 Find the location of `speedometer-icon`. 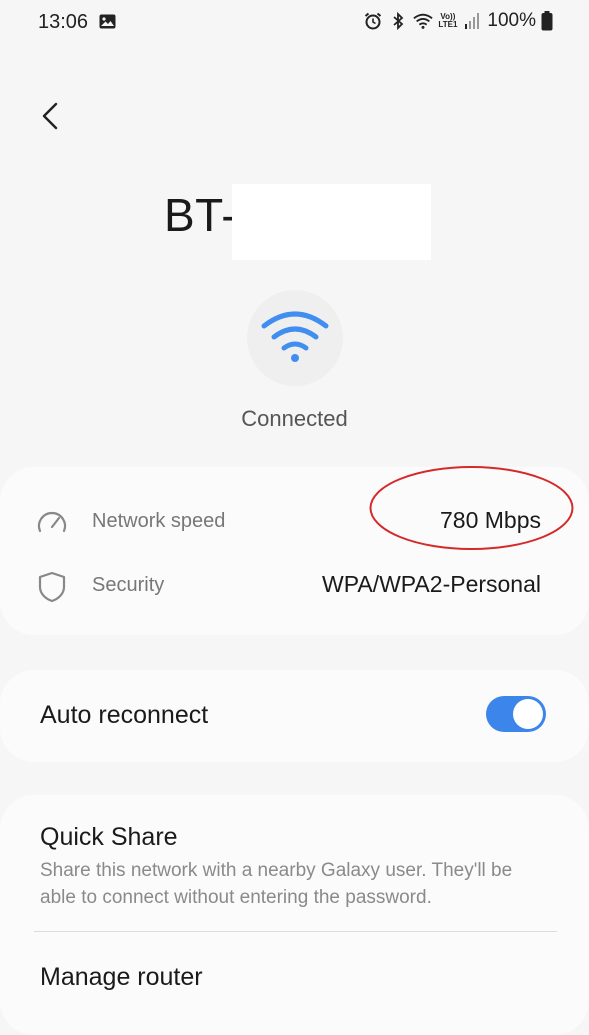

speedometer-icon is located at coordinates (52, 522).